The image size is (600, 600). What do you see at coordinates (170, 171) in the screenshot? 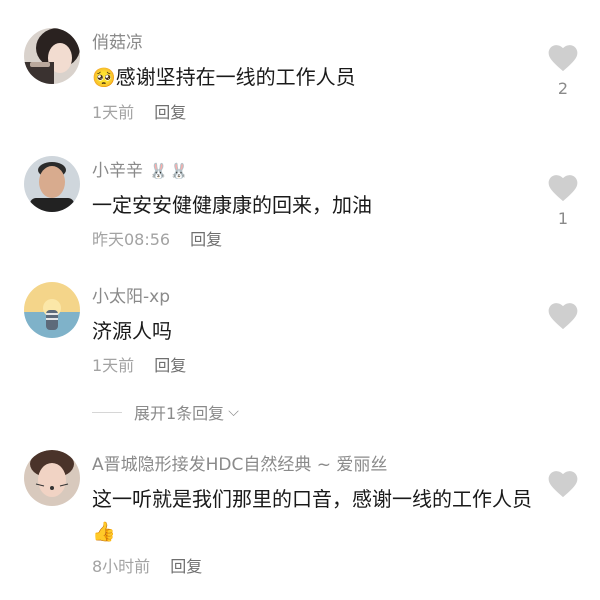
I see `rabbit-emoji-icon: 🐰🐰` at bounding box center [170, 171].